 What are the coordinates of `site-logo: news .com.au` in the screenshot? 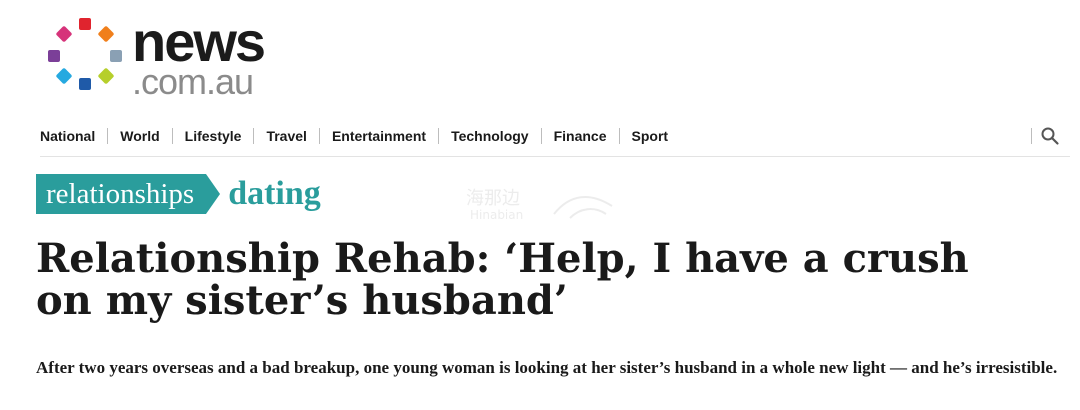 It's located at (164, 55).